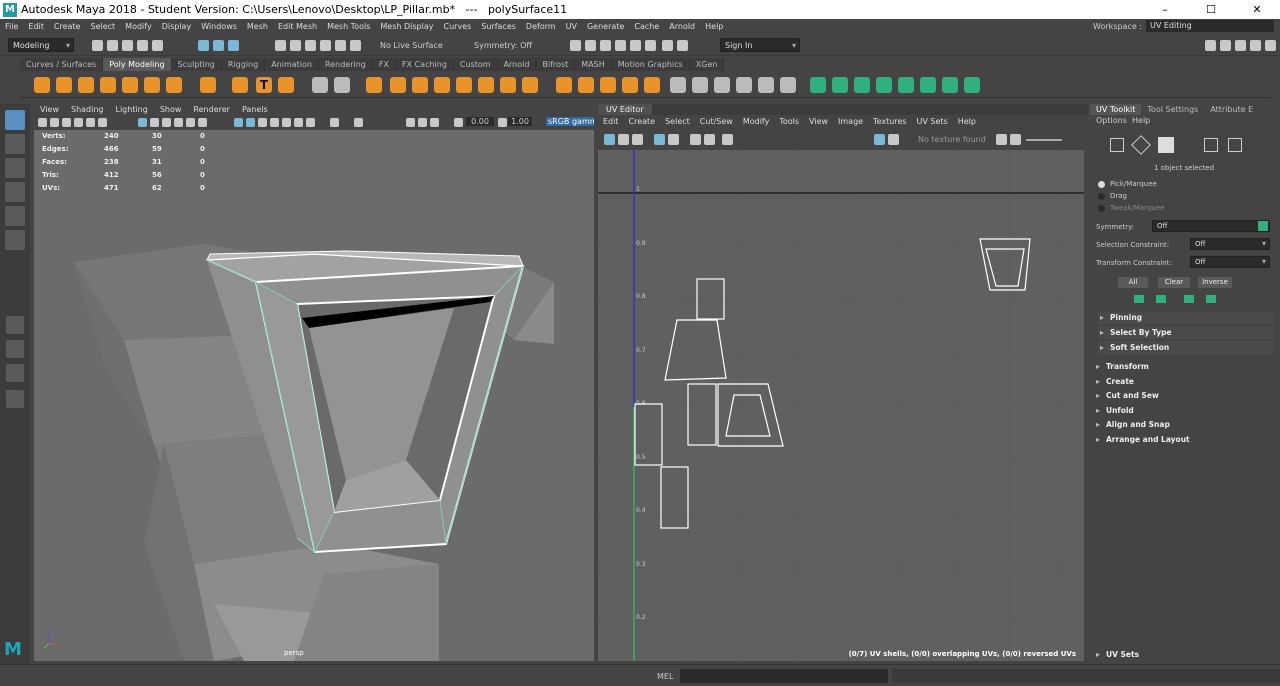 This screenshot has width=1280, height=686. What do you see at coordinates (1141, 120) in the screenshot?
I see `toolkit-menu-help: Help` at bounding box center [1141, 120].